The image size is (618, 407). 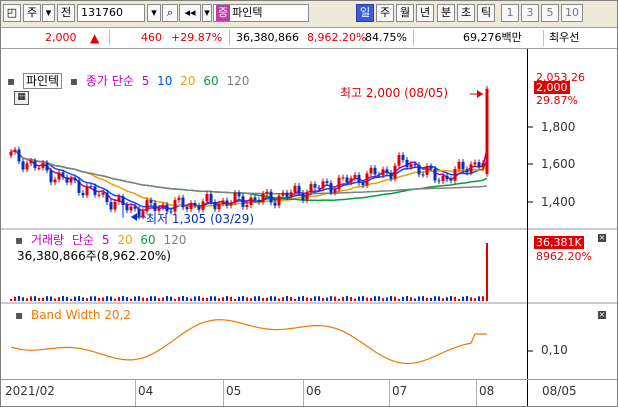 What do you see at coordinates (48, 13) in the screenshot?
I see `order-dropdown-chevron-icon: ▾` at bounding box center [48, 13].